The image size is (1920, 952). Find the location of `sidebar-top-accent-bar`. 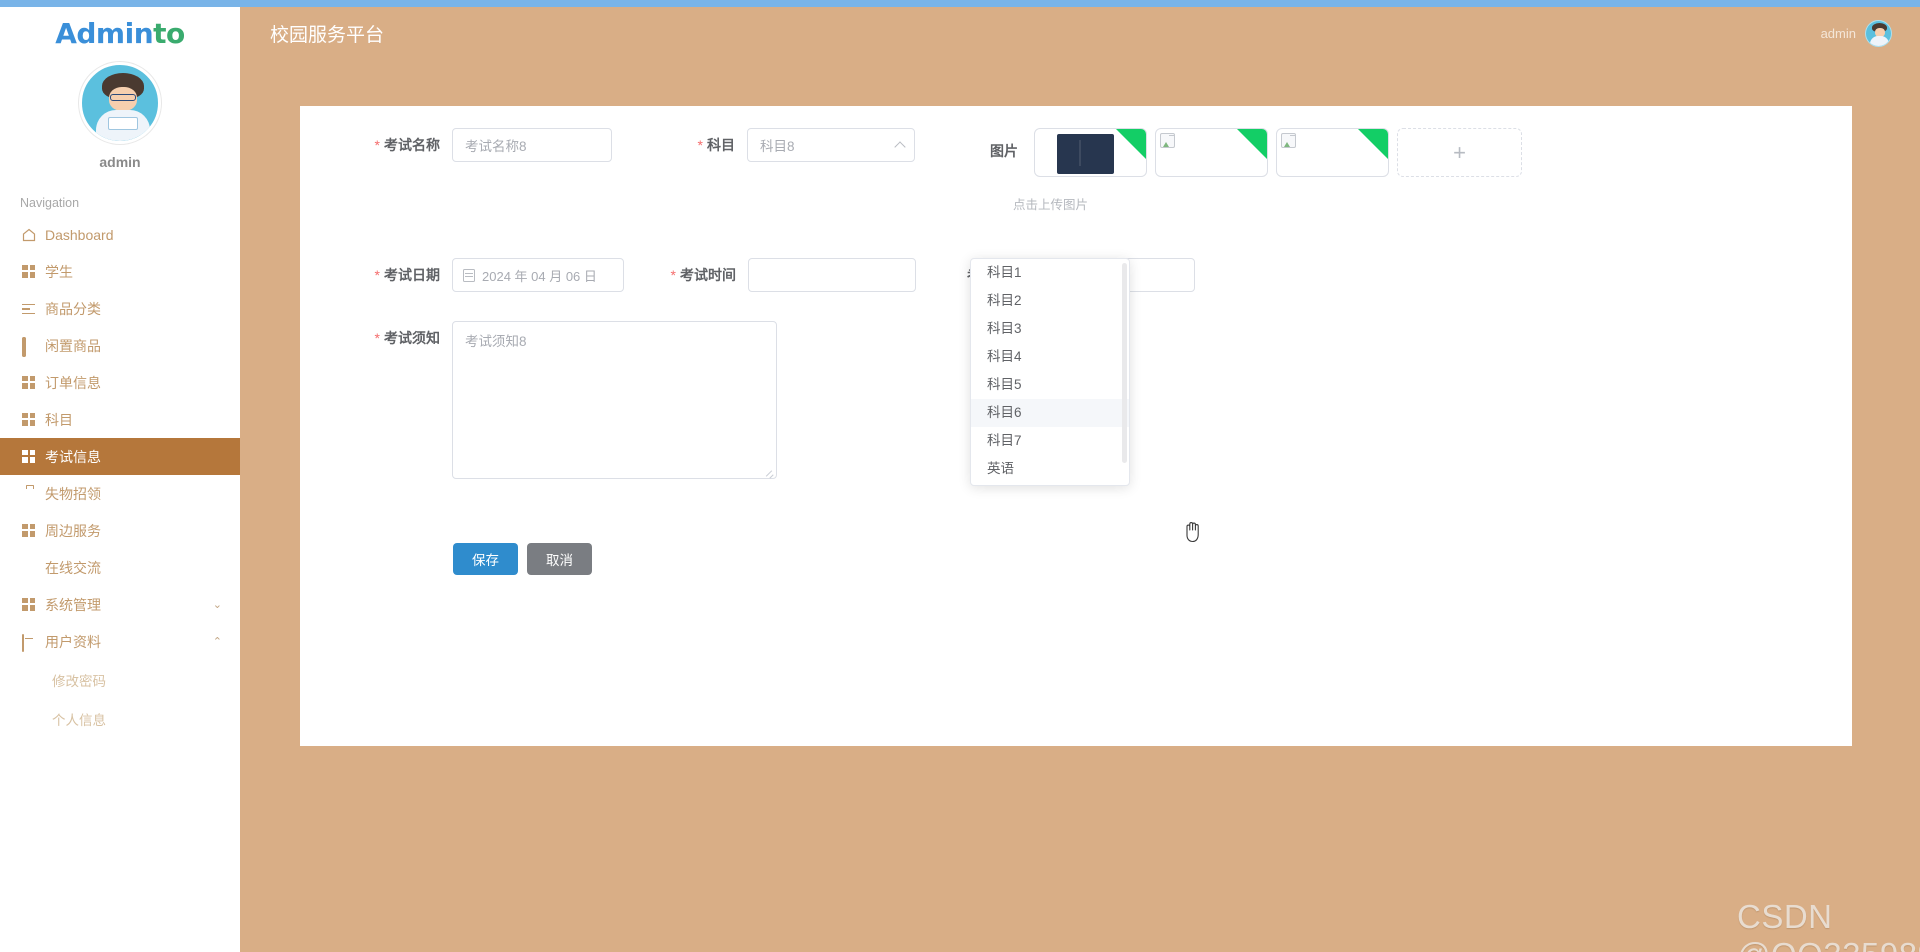

sidebar-top-accent-bar is located at coordinates (120, 3).